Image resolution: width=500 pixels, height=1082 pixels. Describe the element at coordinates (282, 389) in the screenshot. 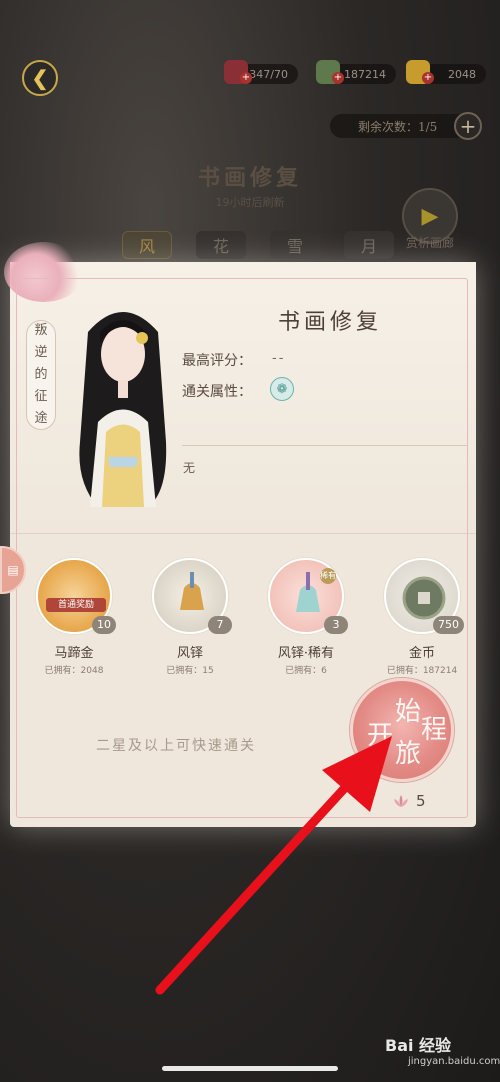

I see `wind-attribute-icon: ❁` at that location.